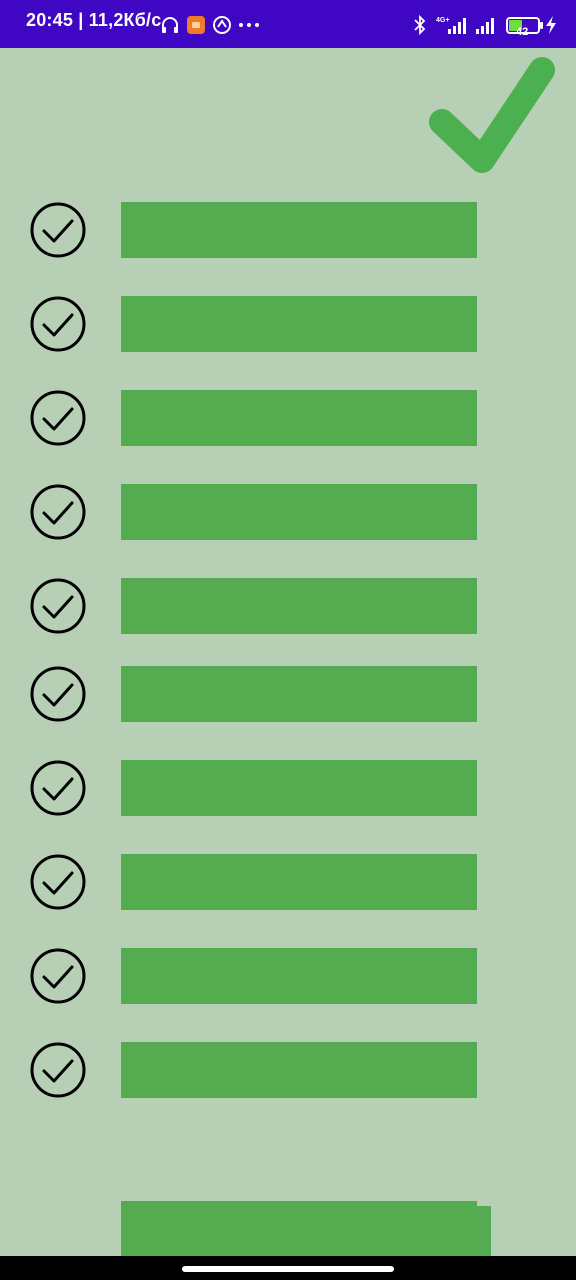 This screenshot has width=576, height=1280. I want to click on status-time-speed: 20:45 | 11,2Кб/с, so click(93, 20).